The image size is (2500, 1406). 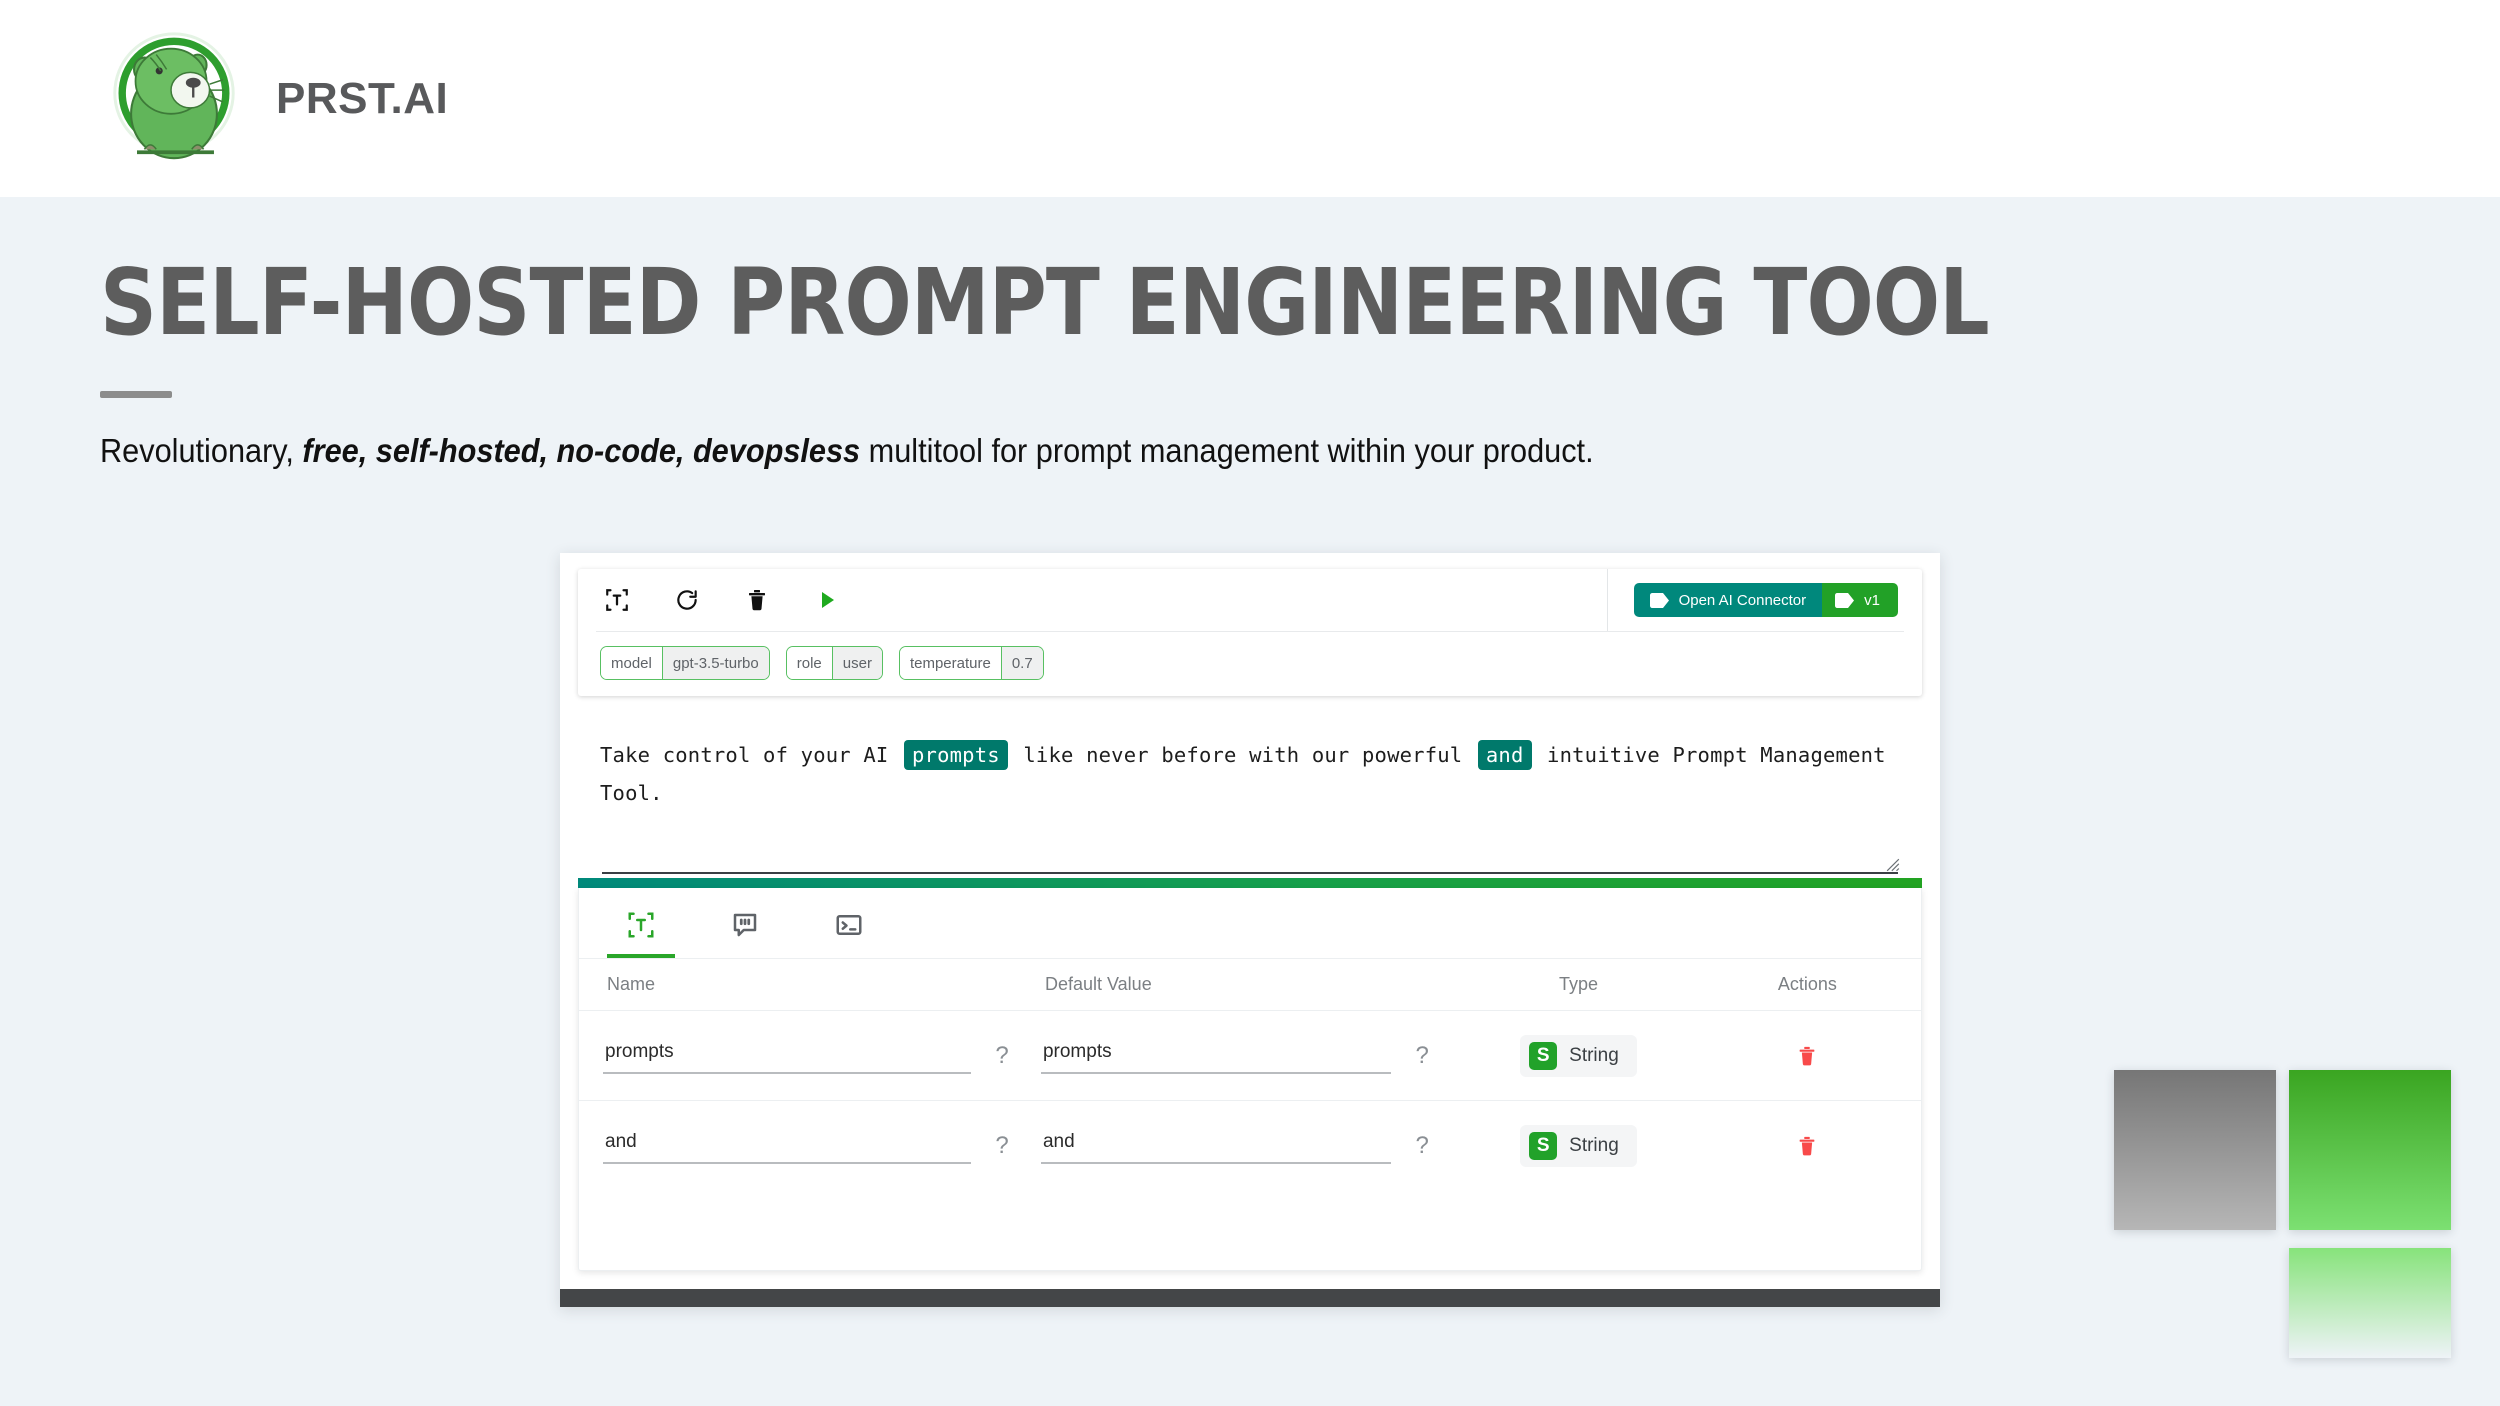 I want to click on quote-bubble-icon, so click(x=745, y=925).